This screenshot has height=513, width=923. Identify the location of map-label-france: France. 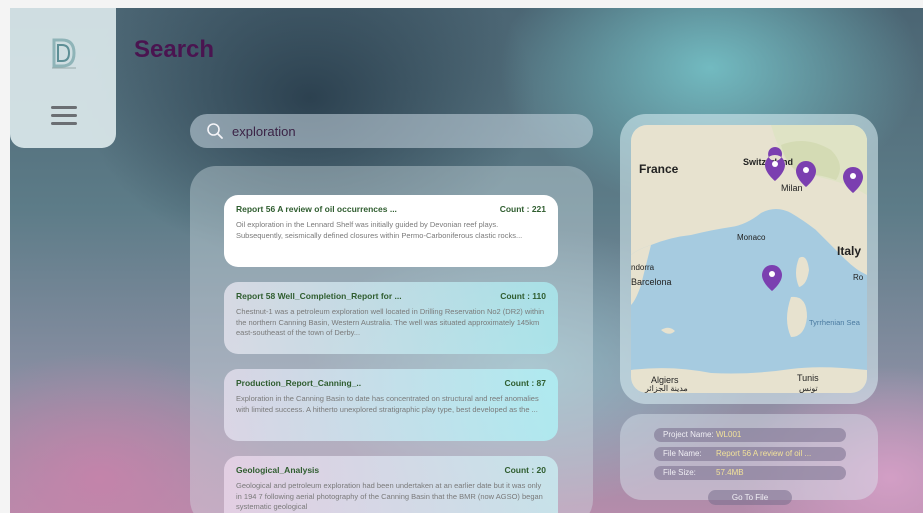
(659, 169).